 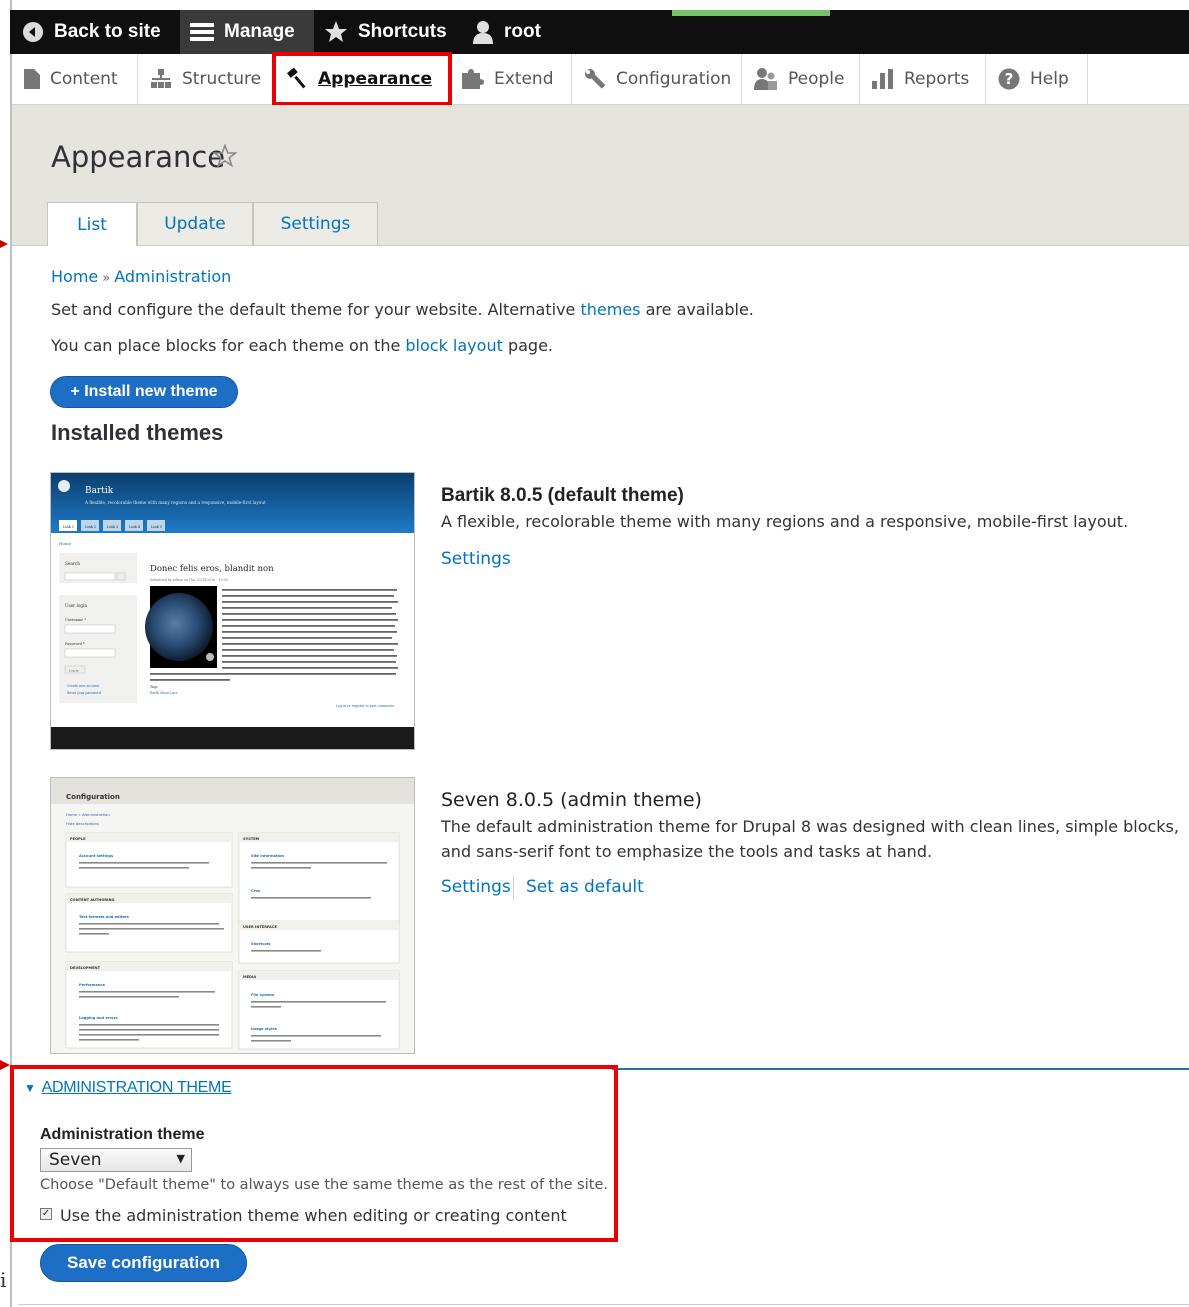 I want to click on help-icon: ?, so click(x=1009, y=79).